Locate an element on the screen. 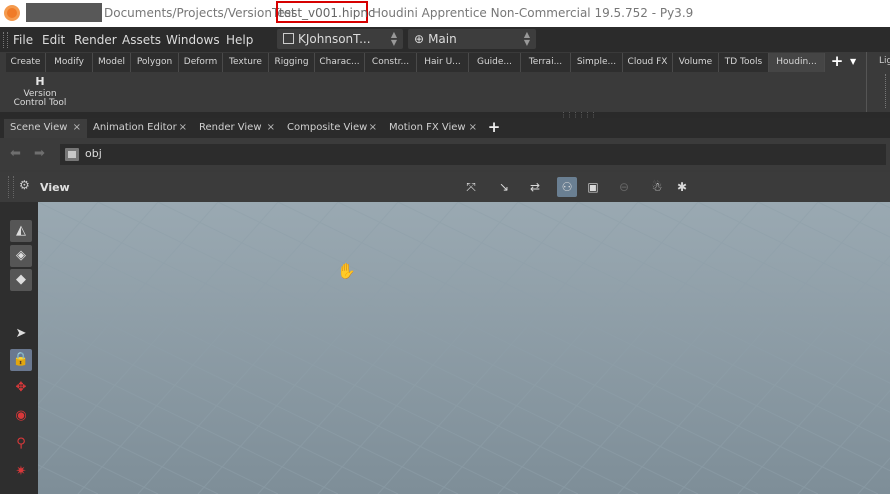 Image resolution: width=890 pixels, height=494 pixels. viewport-camera-icon: ▣ is located at coordinates (593, 187).